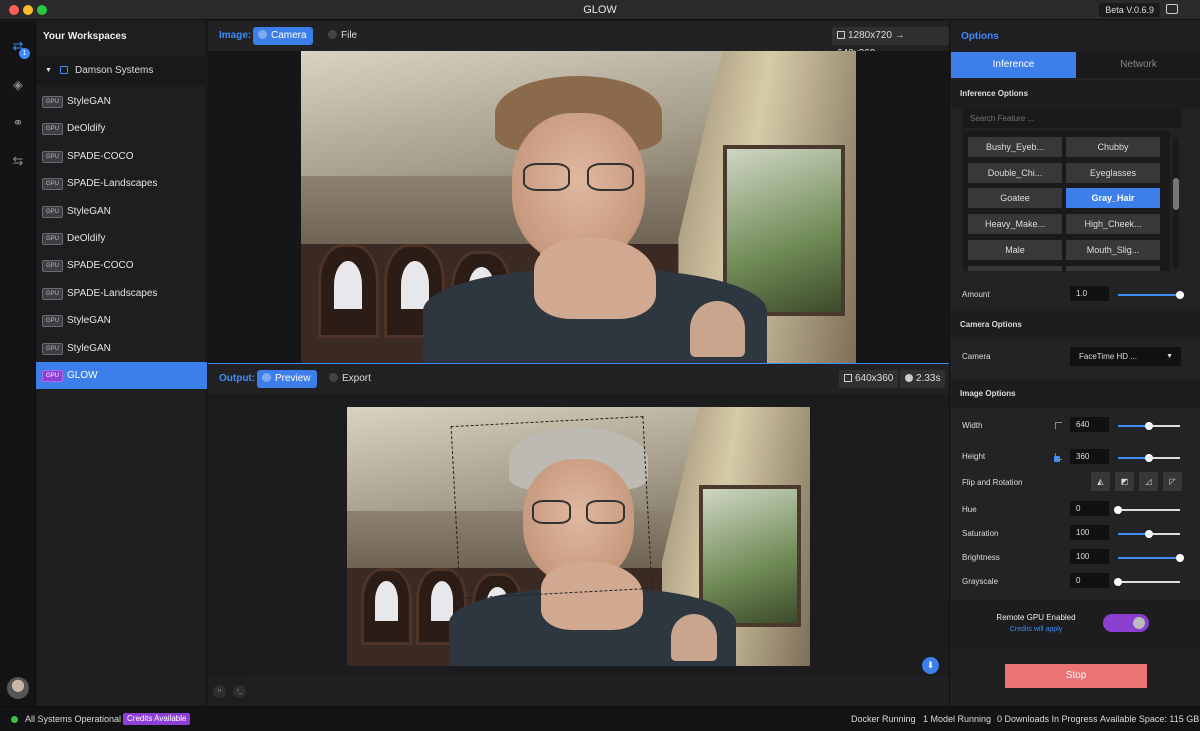  What do you see at coordinates (1148, 481) in the screenshot?
I see `rotate-left-icon: ◿` at bounding box center [1148, 481].